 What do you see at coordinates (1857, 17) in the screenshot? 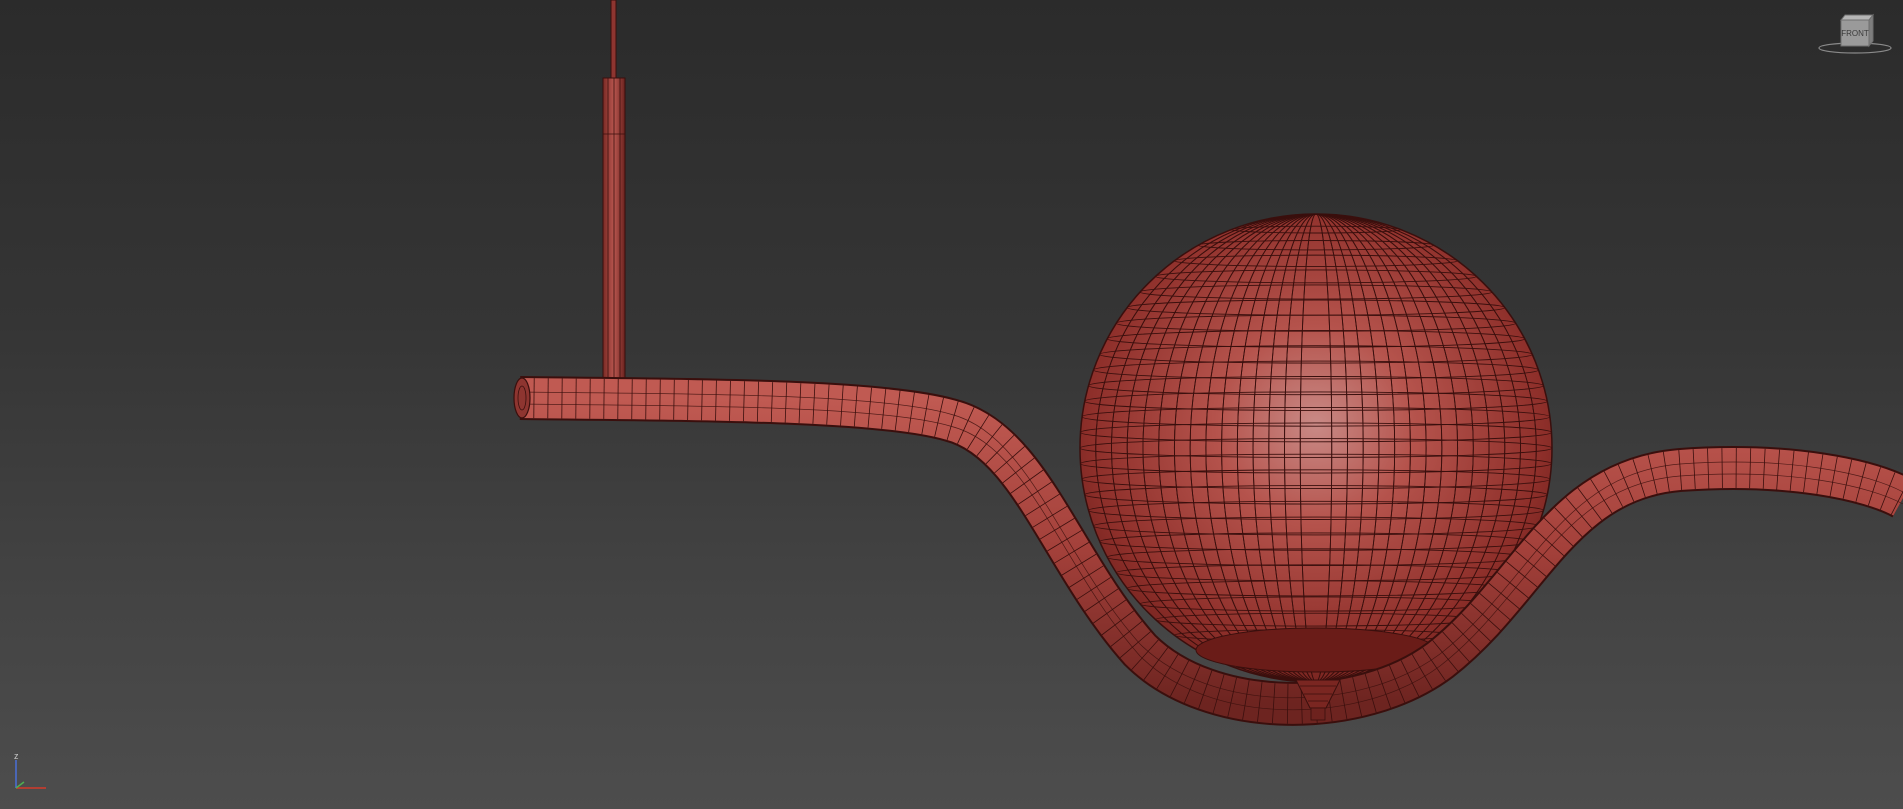
I see `viewcube-top-face` at bounding box center [1857, 17].